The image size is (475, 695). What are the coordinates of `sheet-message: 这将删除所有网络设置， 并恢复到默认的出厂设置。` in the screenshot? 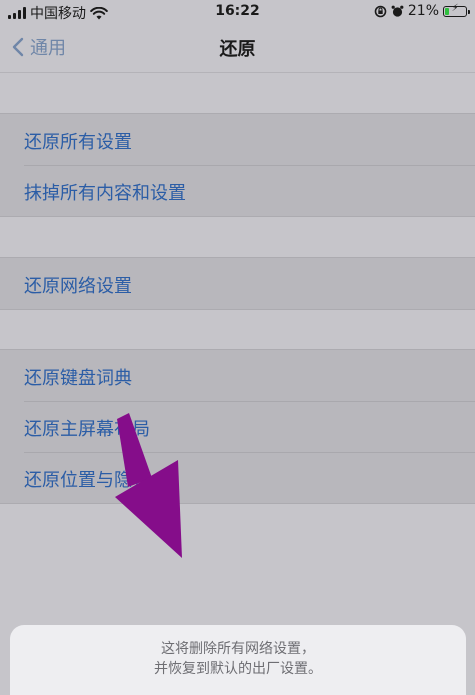 It's located at (238, 652).